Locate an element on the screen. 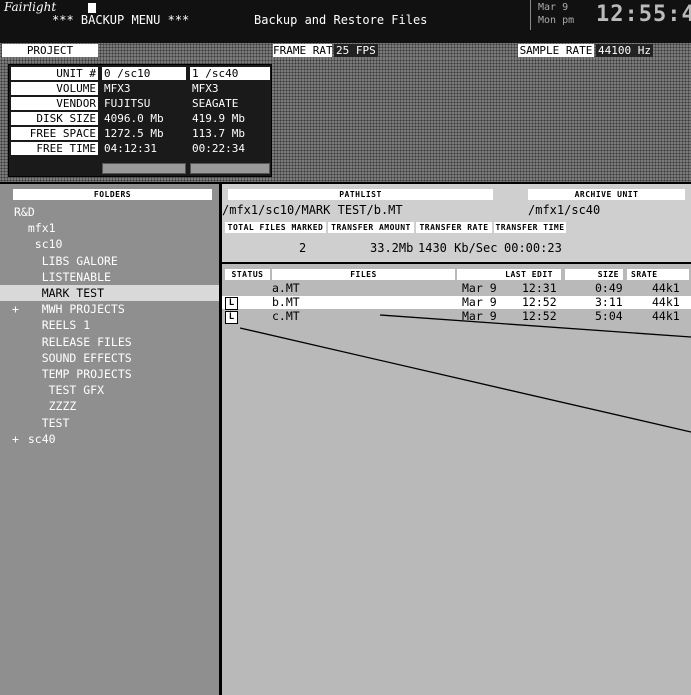 The width and height of the screenshot is (691, 695). drag-line-c is located at coordinates (465, 380).